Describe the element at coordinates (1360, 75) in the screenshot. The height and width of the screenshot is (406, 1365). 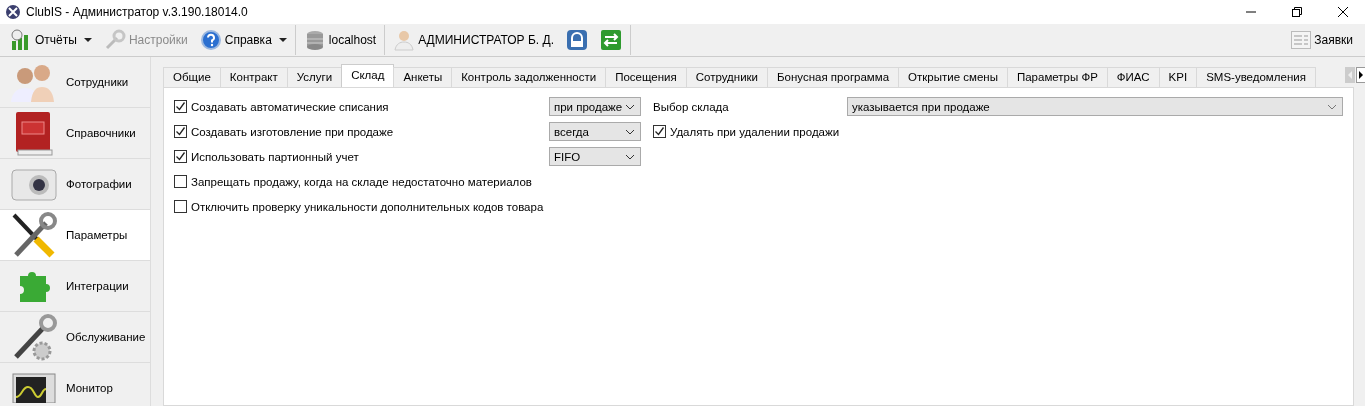
I see `scroll-right-icon` at that location.